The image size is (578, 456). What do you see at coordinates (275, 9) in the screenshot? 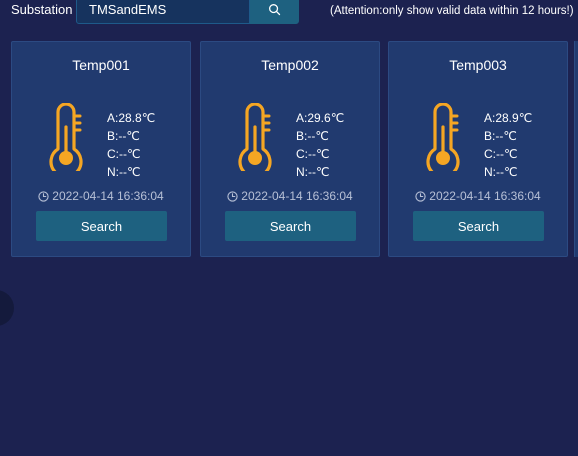
I see `search-icon` at bounding box center [275, 9].